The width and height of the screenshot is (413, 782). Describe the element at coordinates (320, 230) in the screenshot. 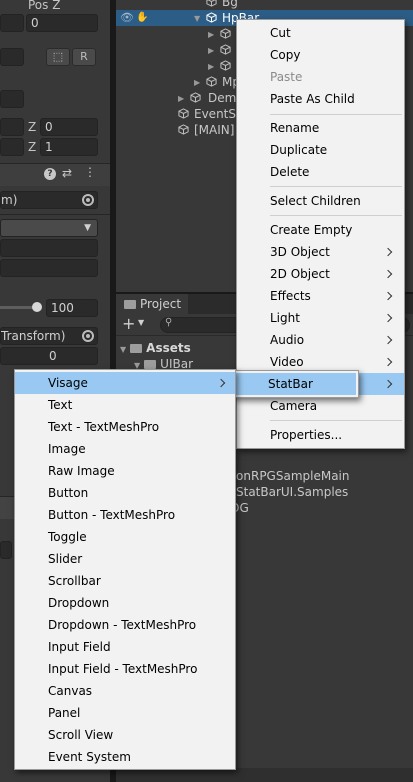

I see `menu-item-create-empty: Create Empty` at that location.